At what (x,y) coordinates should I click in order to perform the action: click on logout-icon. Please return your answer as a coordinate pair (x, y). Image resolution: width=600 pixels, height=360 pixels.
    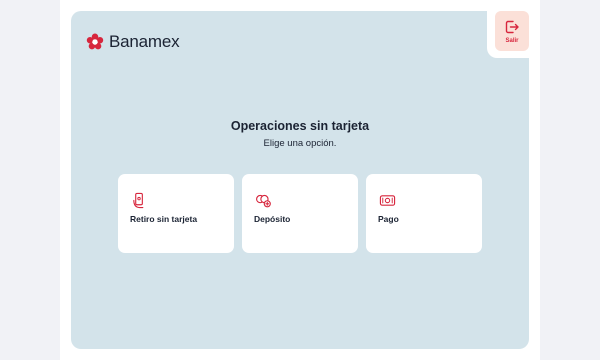
    Looking at the image, I should click on (512, 26).